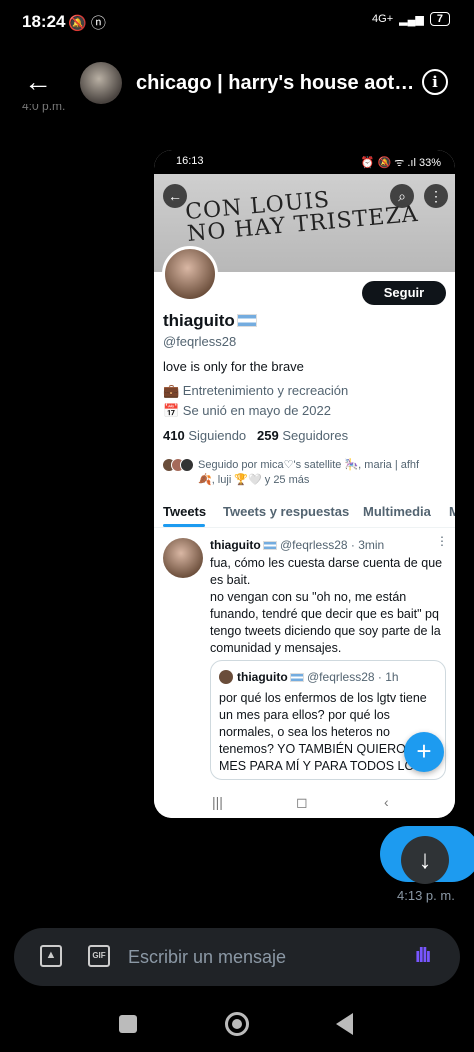 This screenshot has width=474, height=1052. Describe the element at coordinates (200, 341) in the screenshot. I see `profile-handle: @feqrless28` at that location.